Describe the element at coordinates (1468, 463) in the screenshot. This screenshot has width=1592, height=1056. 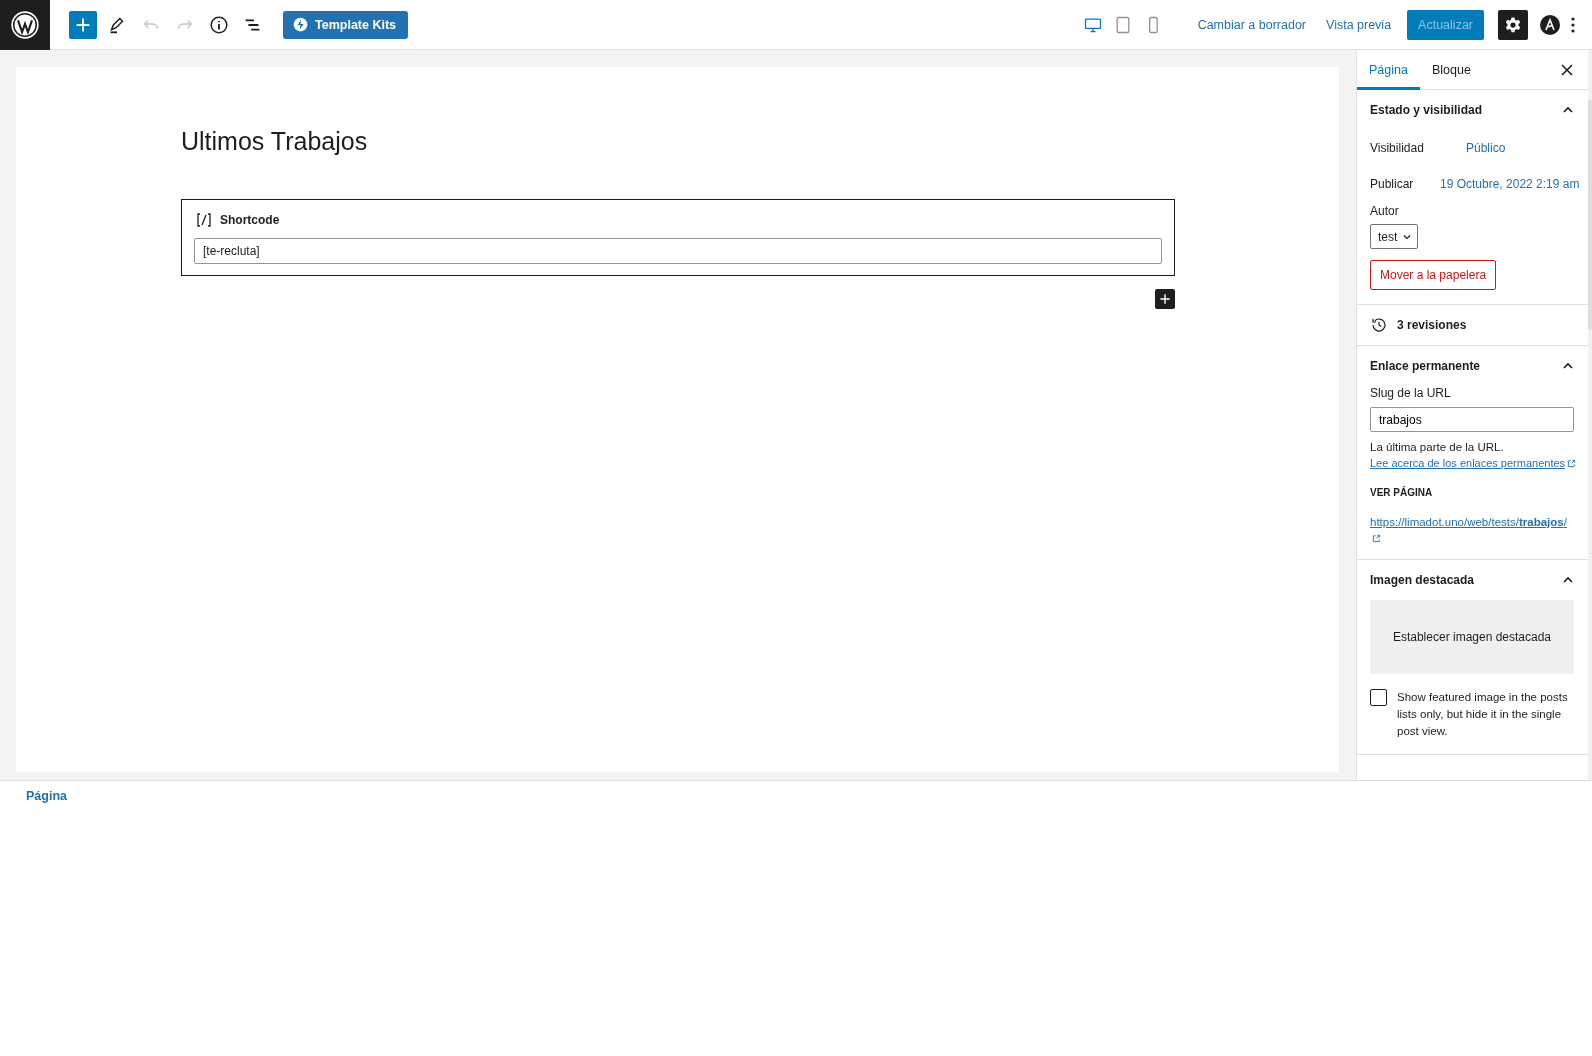
I see `permalink-help-link: Lee acerca de los enlaces permanentes` at that location.